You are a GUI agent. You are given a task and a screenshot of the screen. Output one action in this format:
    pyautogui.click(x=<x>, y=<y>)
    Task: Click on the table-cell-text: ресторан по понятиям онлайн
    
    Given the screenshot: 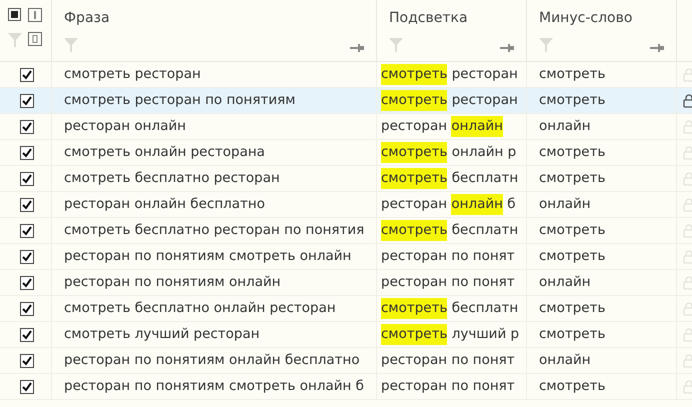 What is the action you would take?
    pyautogui.click(x=172, y=282)
    